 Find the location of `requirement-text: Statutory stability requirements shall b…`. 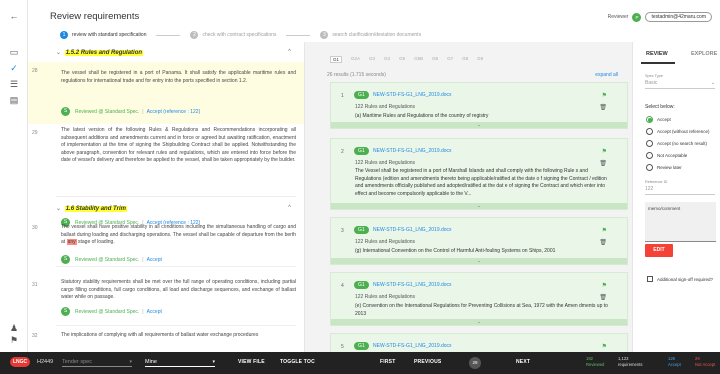

requirement-text: Statutory stability requirements shall b… is located at coordinates (178, 289).